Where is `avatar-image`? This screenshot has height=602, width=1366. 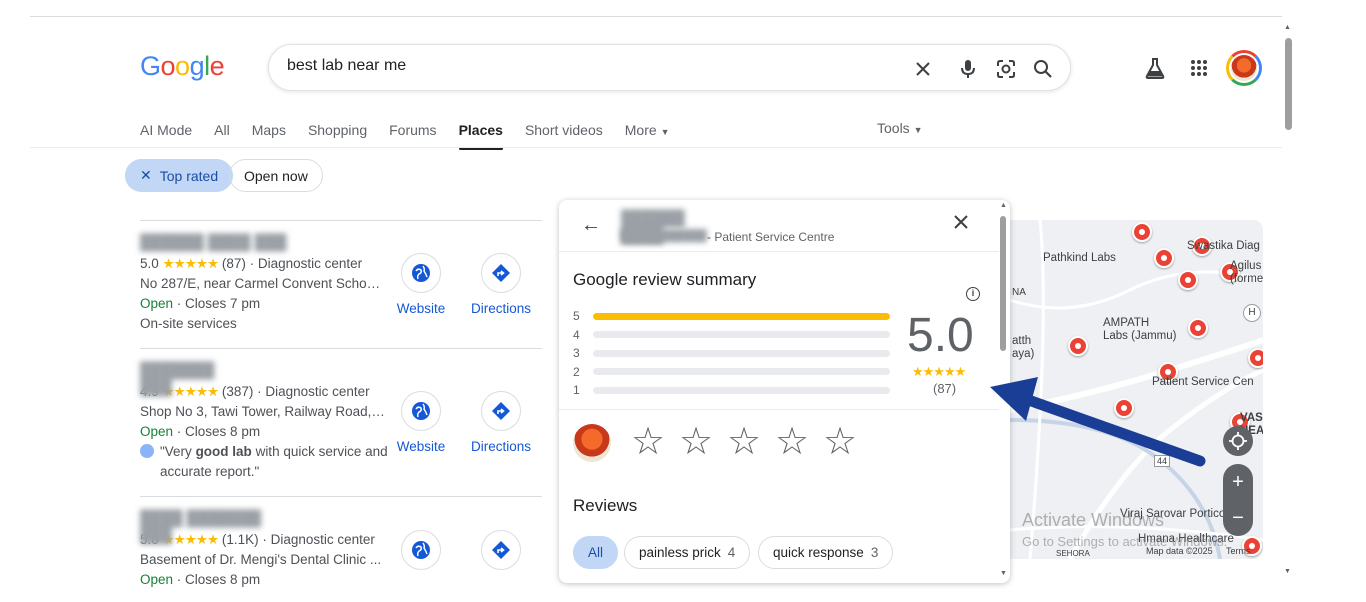
avatar-image is located at coordinates (1244, 68).